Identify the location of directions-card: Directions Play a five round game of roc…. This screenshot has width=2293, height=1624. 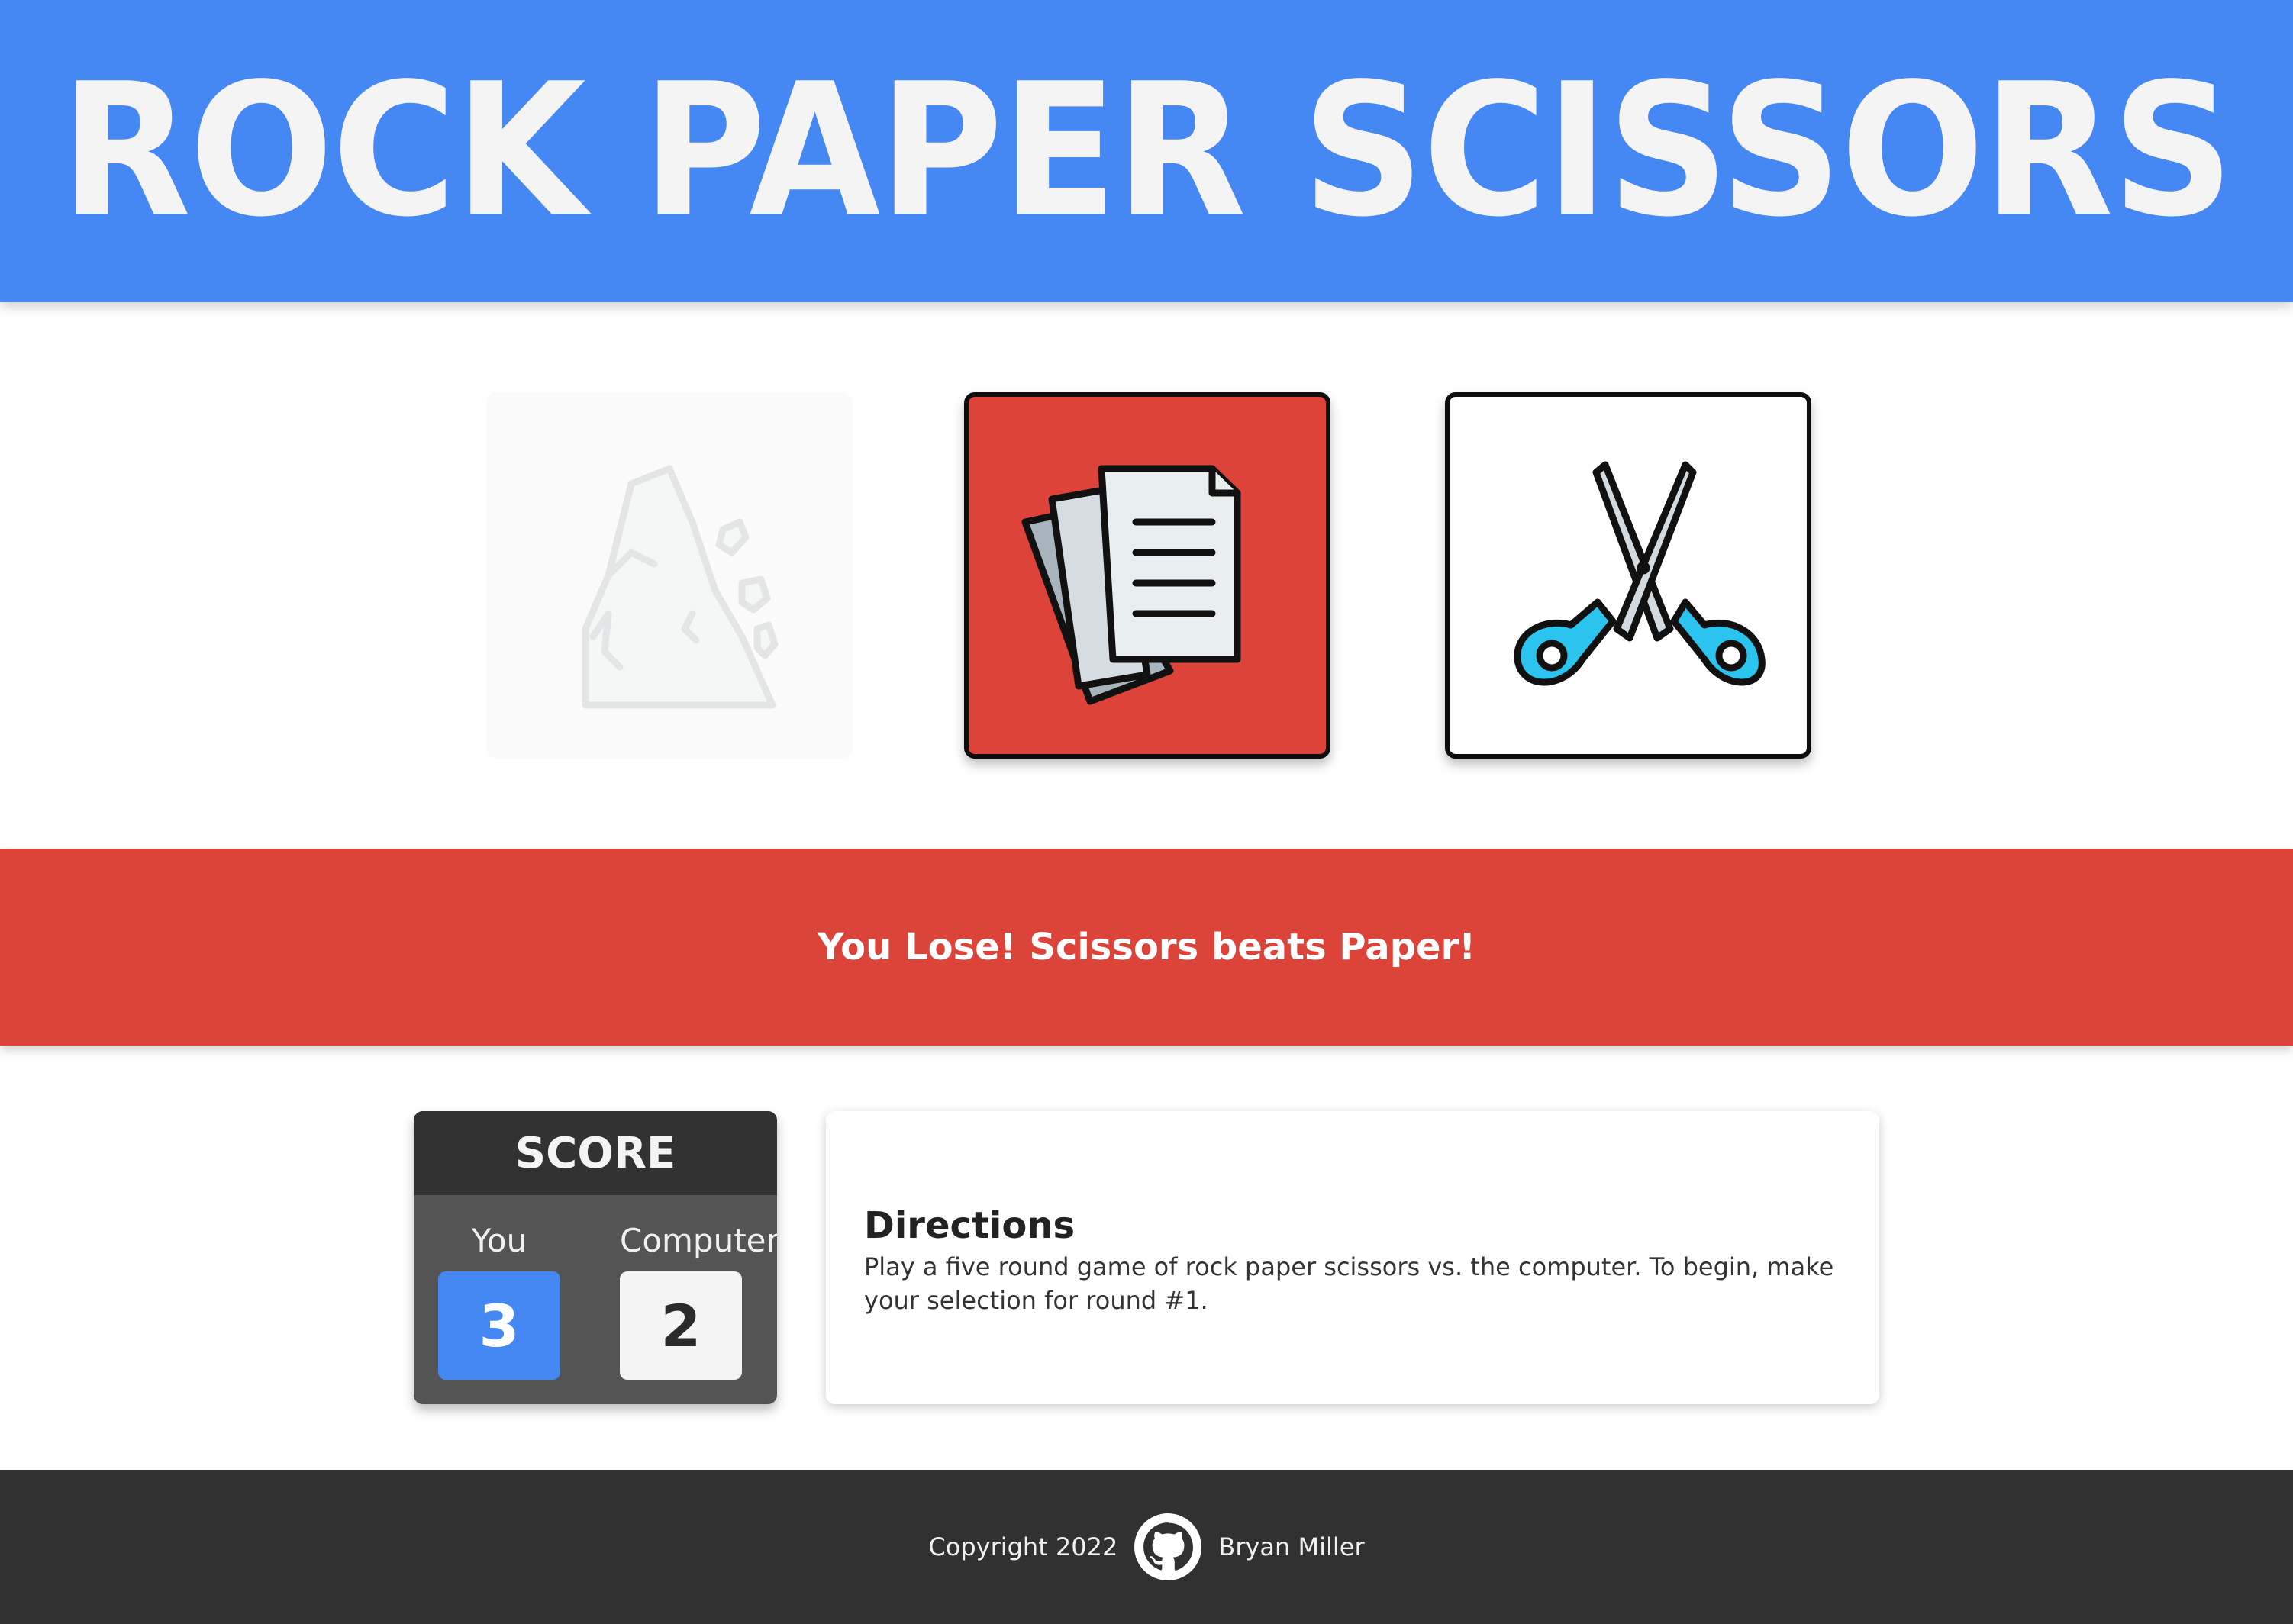
(1353, 1257).